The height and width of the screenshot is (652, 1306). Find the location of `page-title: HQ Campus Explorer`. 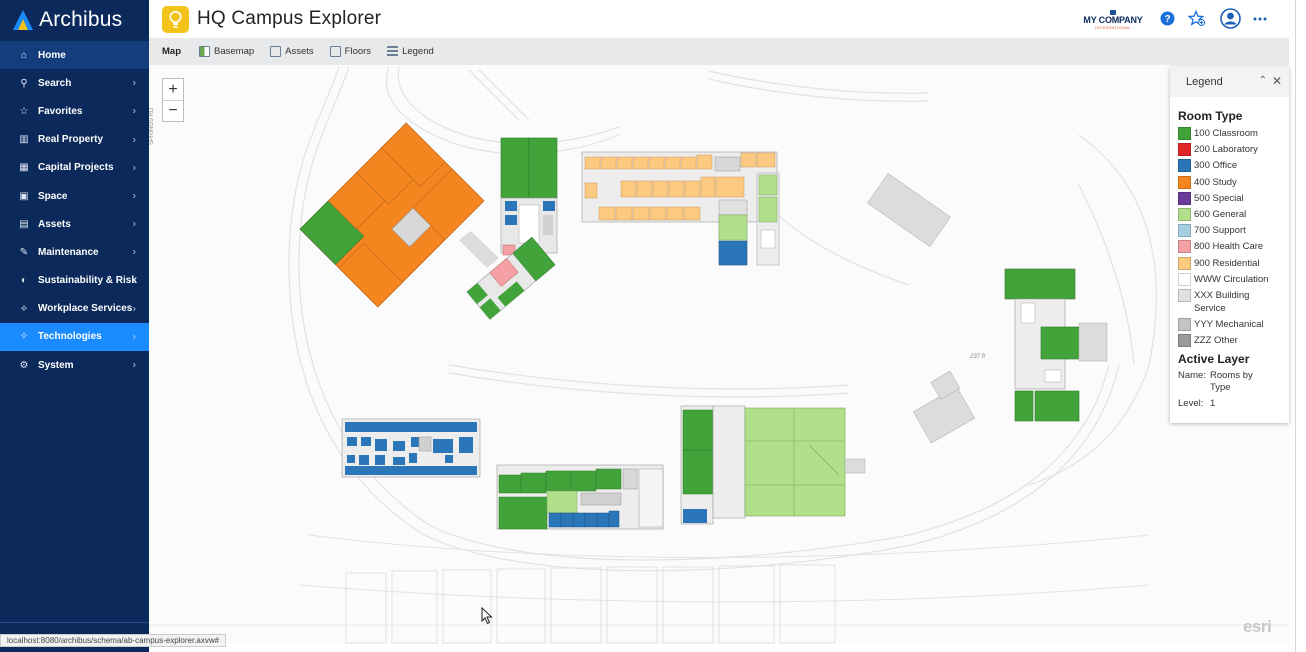

page-title: HQ Campus Explorer is located at coordinates (289, 18).